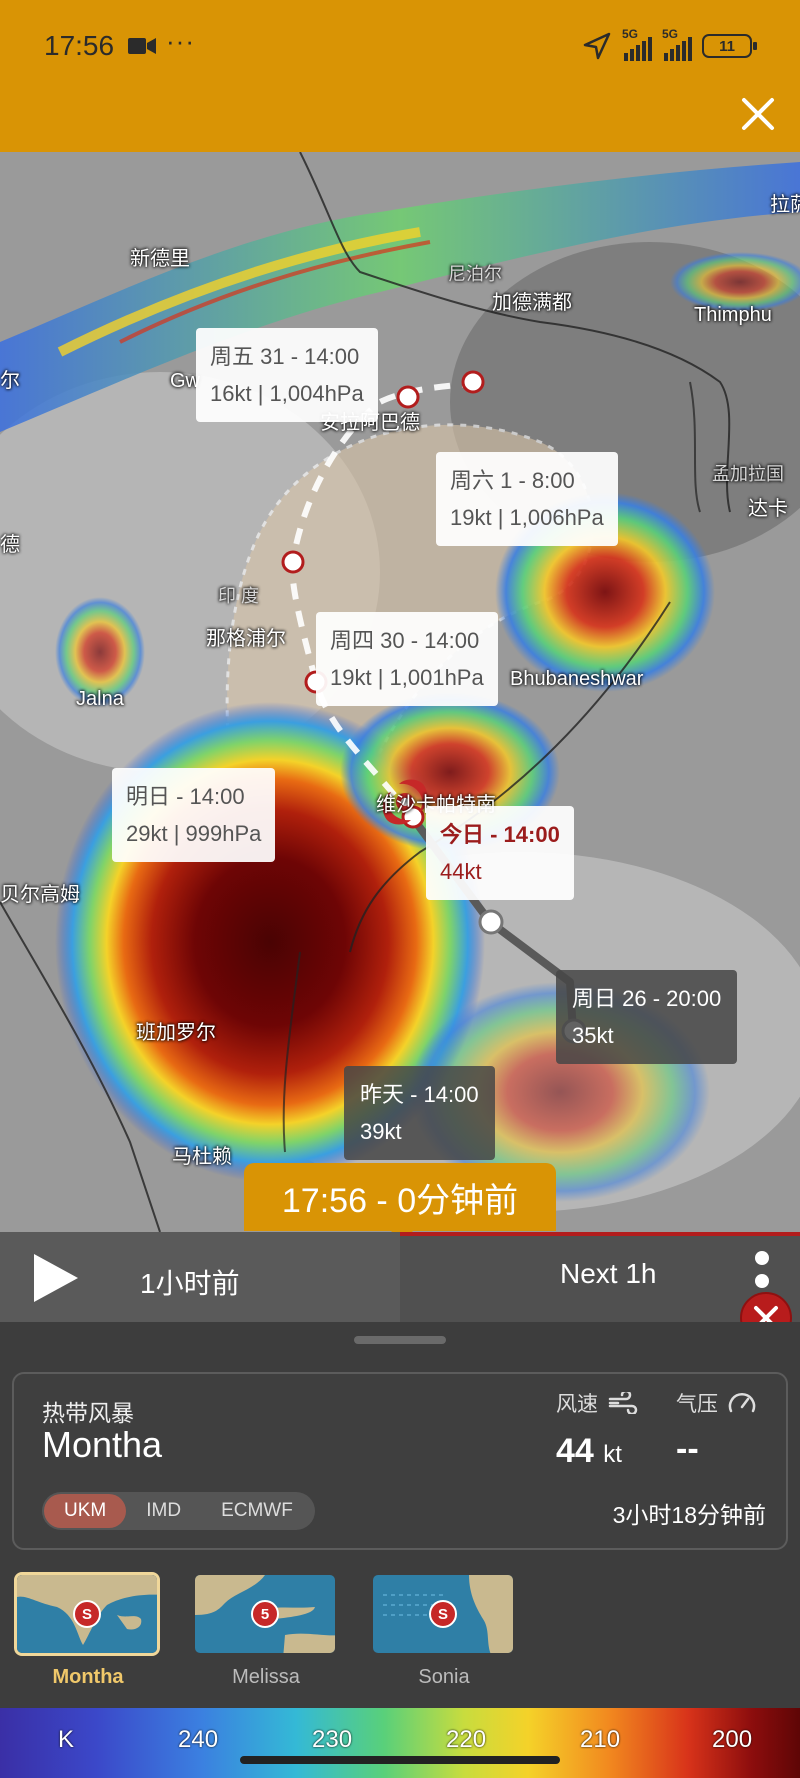 The image size is (800, 1778). What do you see at coordinates (785, 205) in the screenshot?
I see `place-label: 拉萨` at bounding box center [785, 205].